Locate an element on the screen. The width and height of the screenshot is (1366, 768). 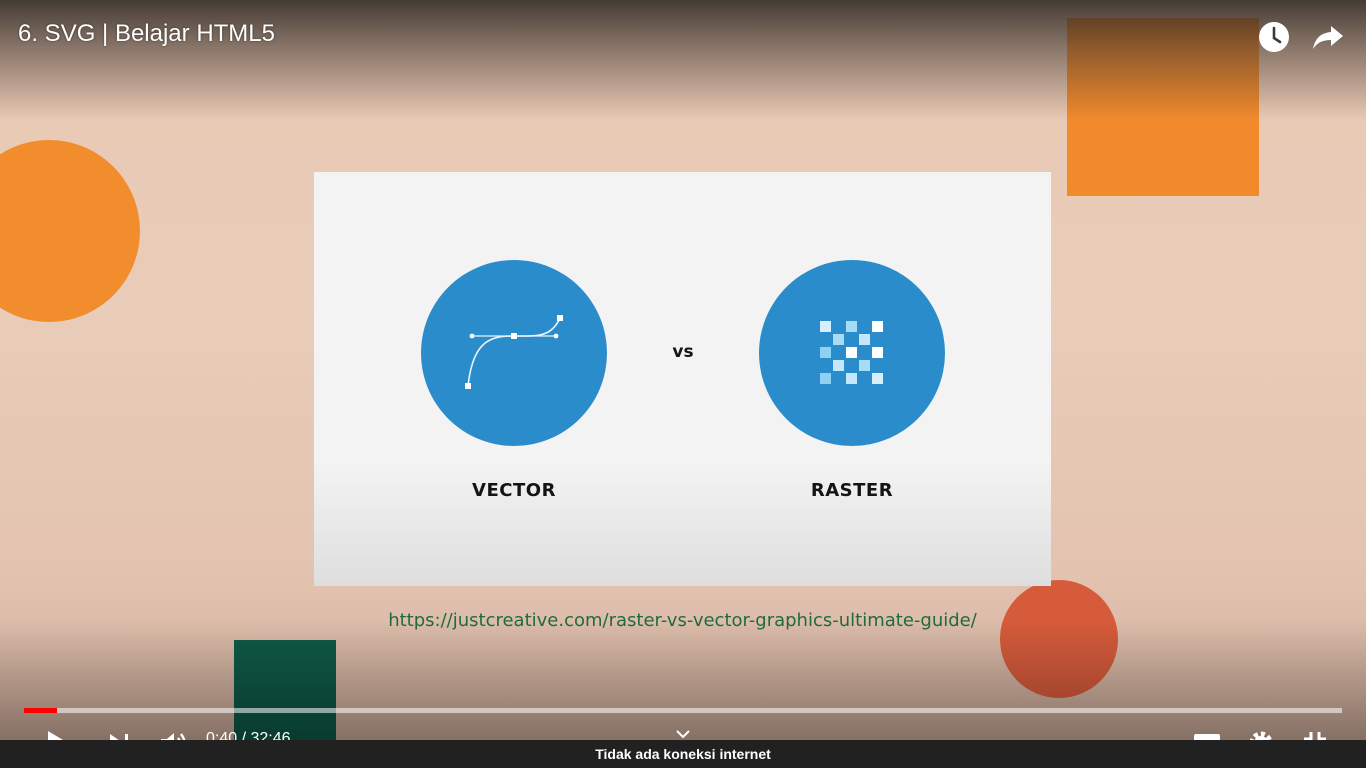
clock-icon is located at coordinates (1274, 37).